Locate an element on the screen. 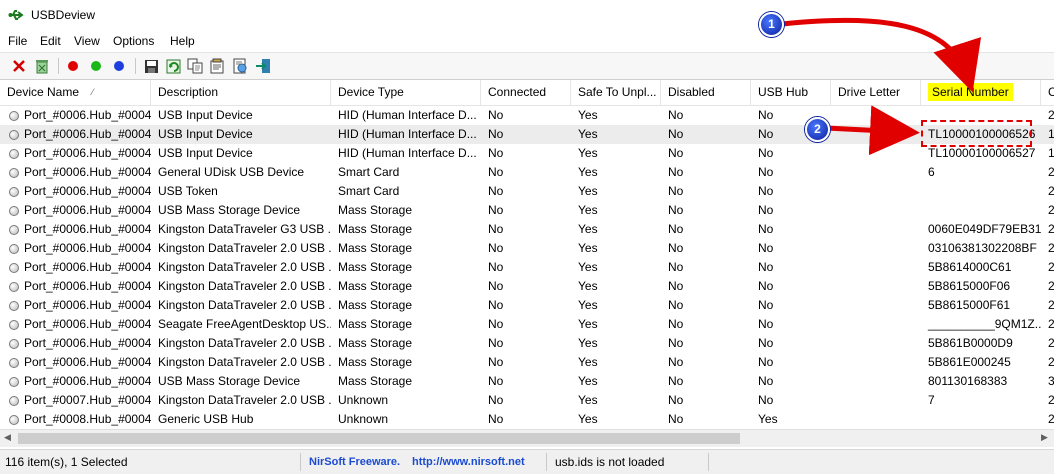  toolbar is located at coordinates (527, 66).